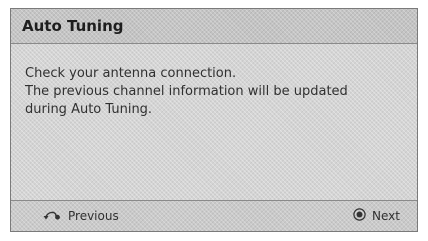 The height and width of the screenshot is (241, 428). What do you see at coordinates (131, 73) in the screenshot?
I see `message-line: Check your antenna connection.` at bounding box center [131, 73].